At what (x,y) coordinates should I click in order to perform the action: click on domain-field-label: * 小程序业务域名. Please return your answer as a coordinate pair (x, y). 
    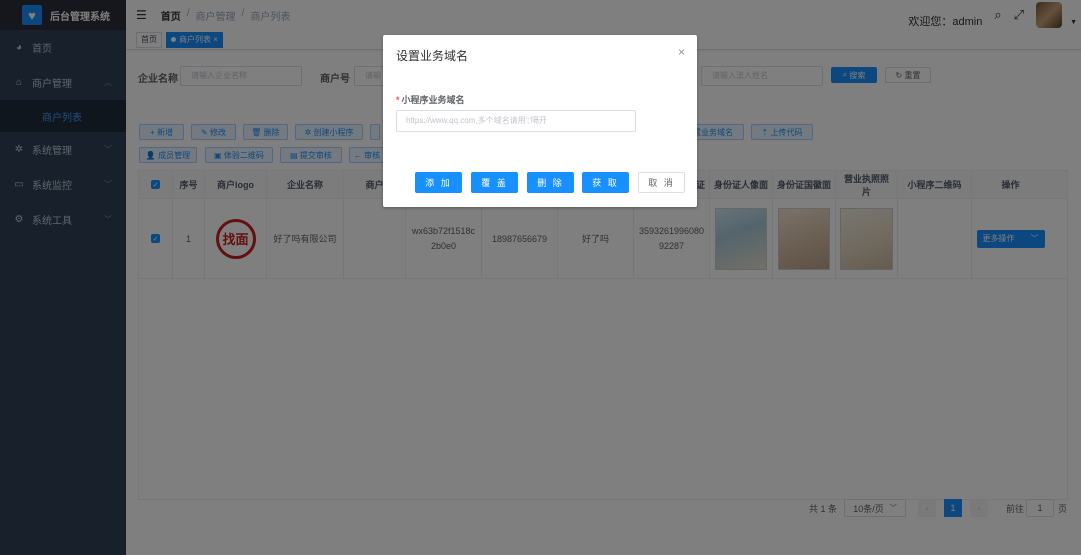
    Looking at the image, I should click on (430, 99).